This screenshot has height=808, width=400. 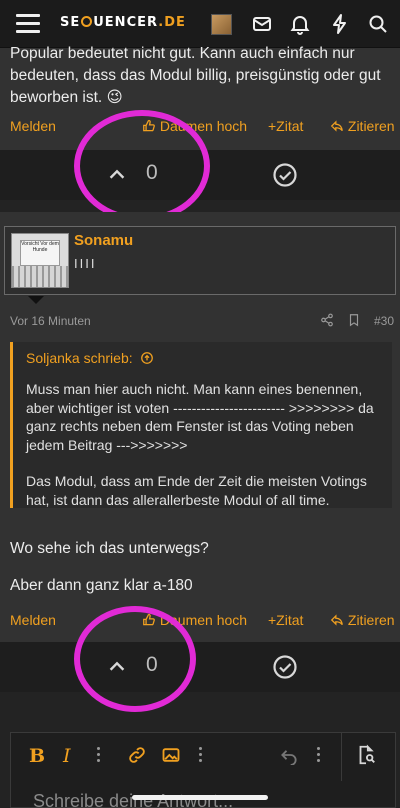 What do you see at coordinates (85, 263) in the screenshot?
I see `user-title: IIII` at bounding box center [85, 263].